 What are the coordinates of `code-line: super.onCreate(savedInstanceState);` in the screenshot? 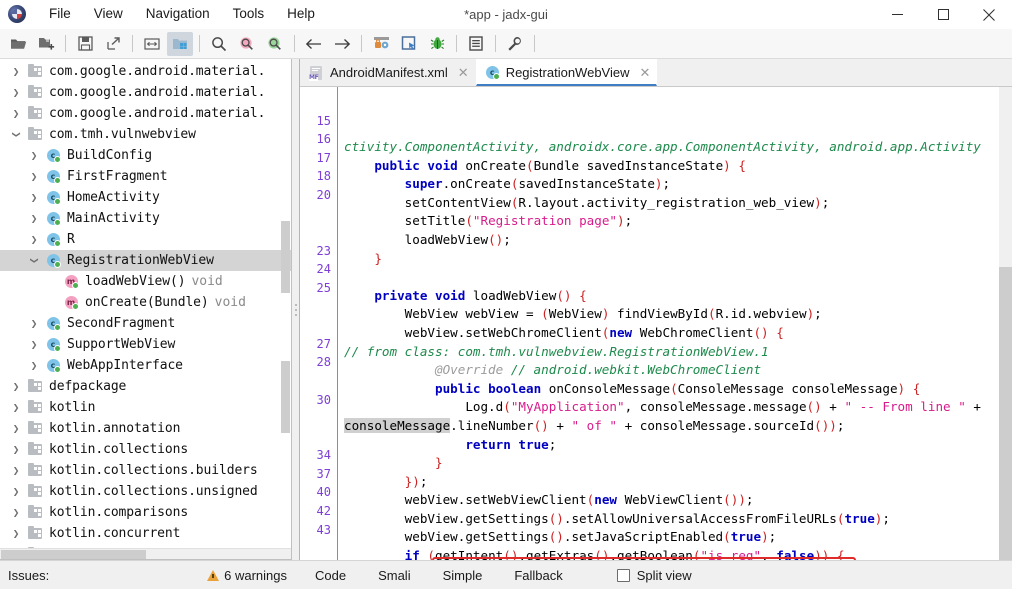 It's located at (675, 184).